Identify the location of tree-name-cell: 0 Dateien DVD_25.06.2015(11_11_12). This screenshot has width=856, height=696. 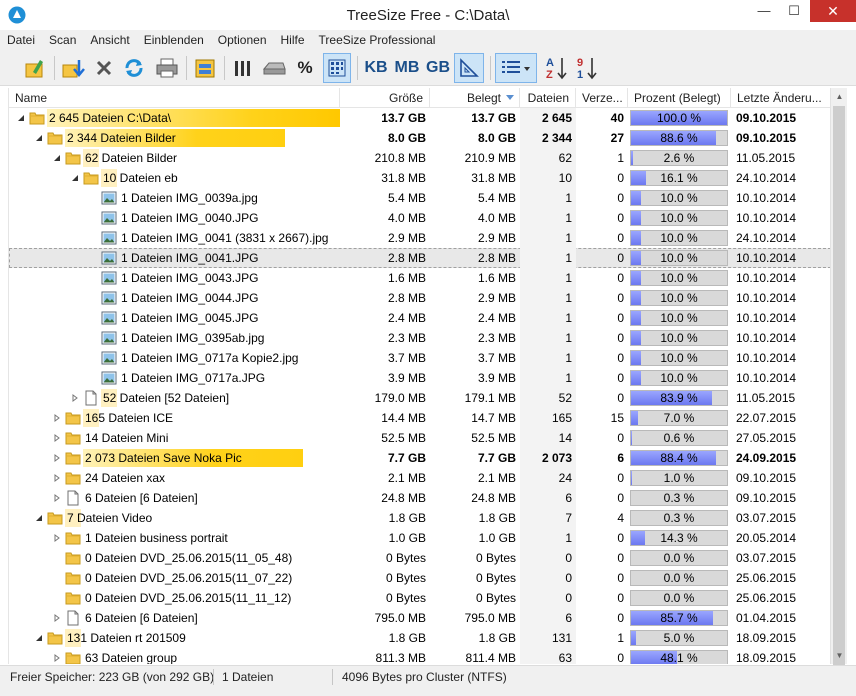
(174, 598).